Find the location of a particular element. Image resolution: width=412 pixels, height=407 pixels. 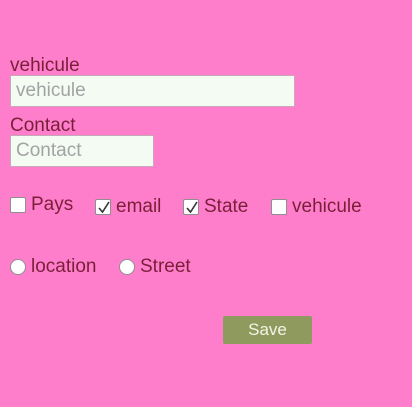

checkbox-option-email: email is located at coordinates (128, 207).